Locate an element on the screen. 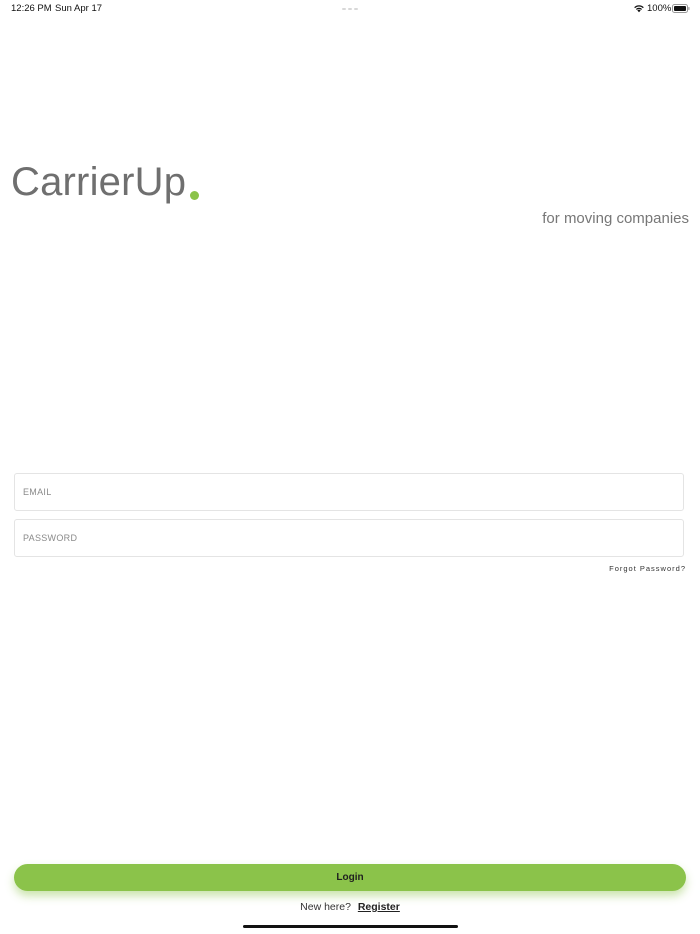 The height and width of the screenshot is (934, 700). wifi-icon is located at coordinates (639, 9).